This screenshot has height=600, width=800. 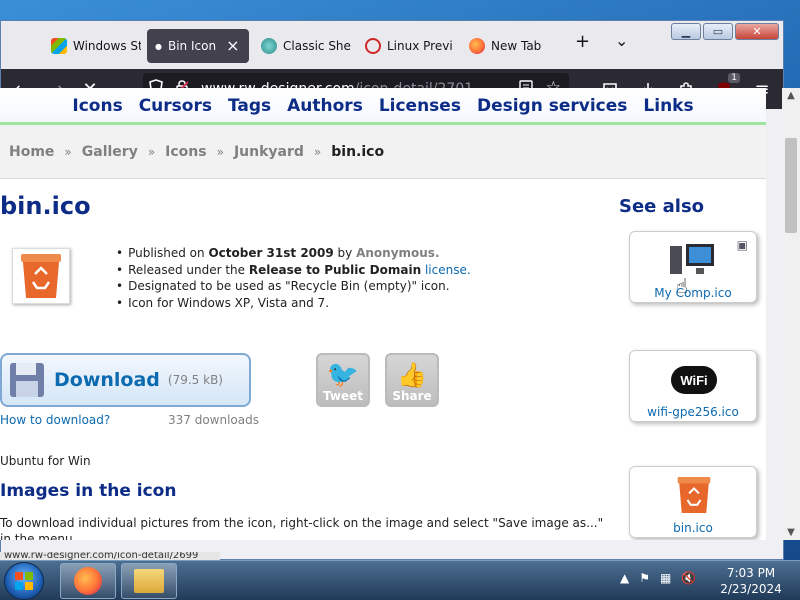 What do you see at coordinates (516, 46) in the screenshot?
I see `tab-label: New Tab` at bounding box center [516, 46].